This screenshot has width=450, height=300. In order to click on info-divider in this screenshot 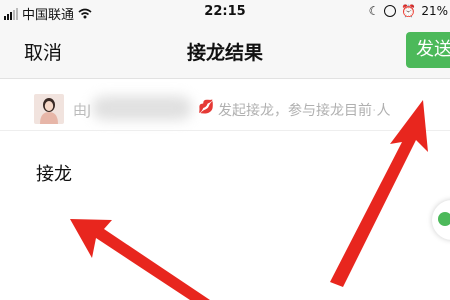, I will do `click(225, 130)`.